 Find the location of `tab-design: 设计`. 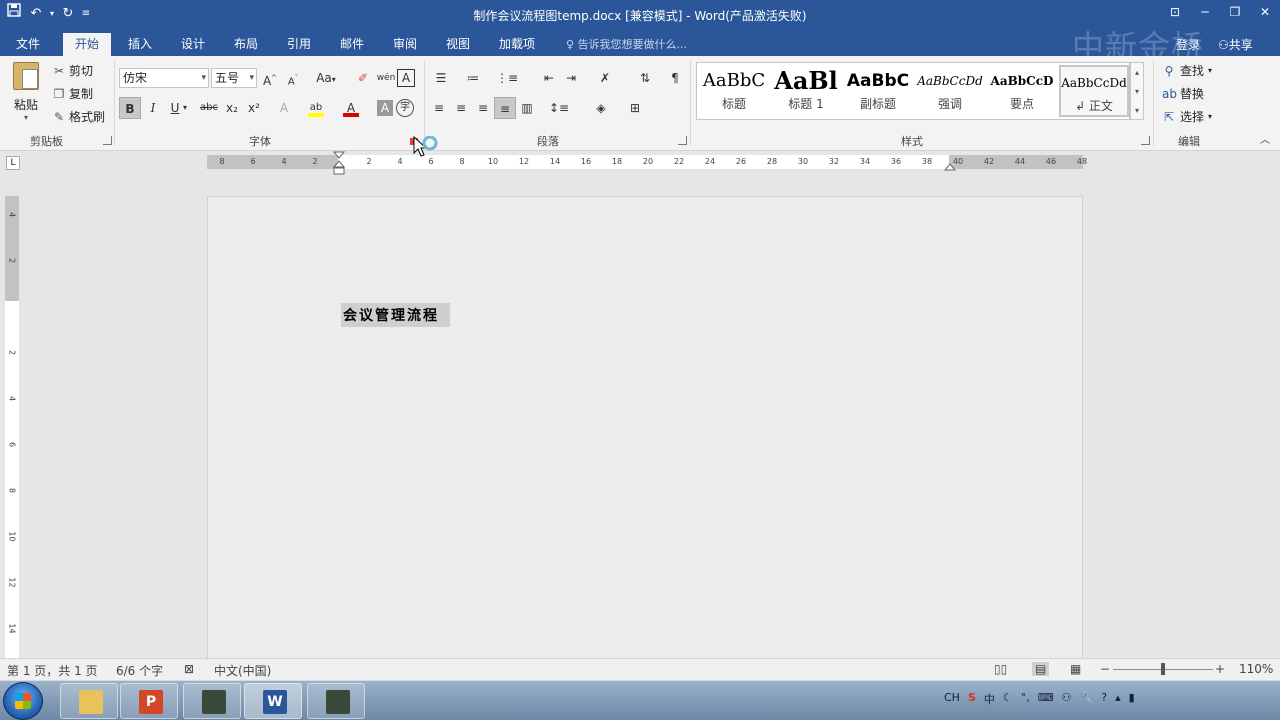

tab-design: 设计 is located at coordinates (193, 44).